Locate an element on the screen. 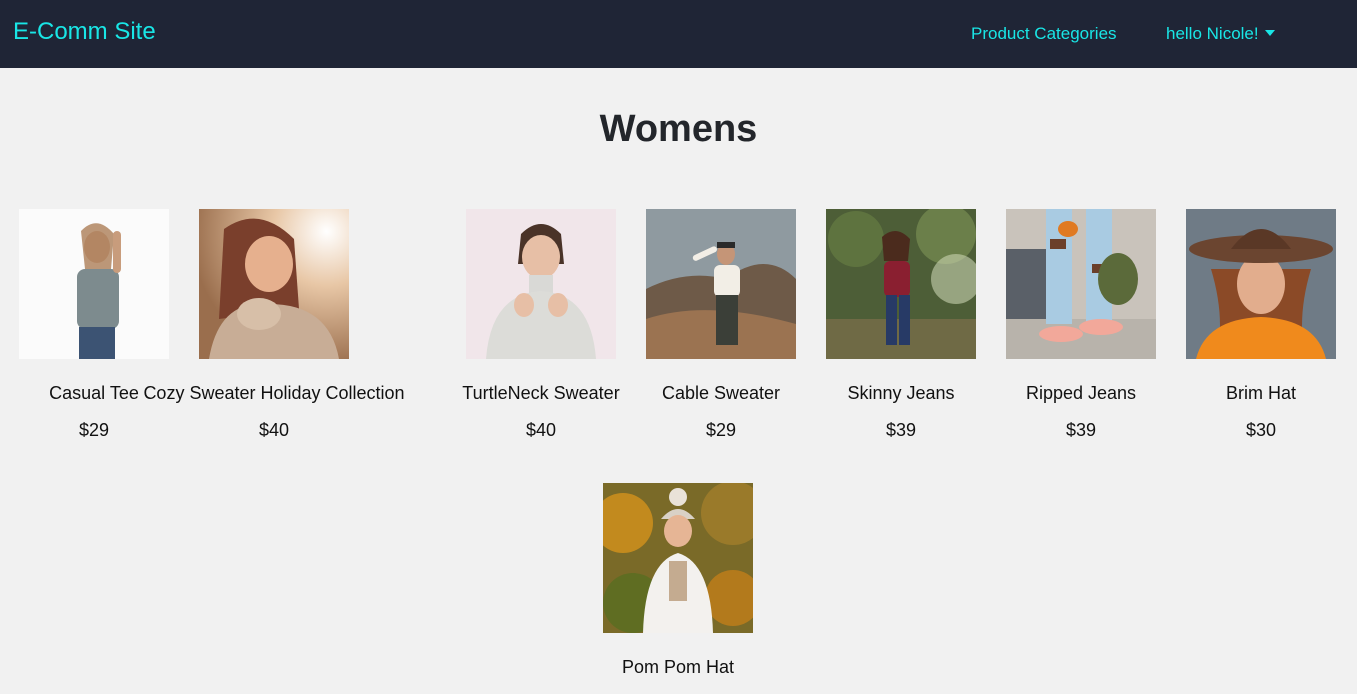 The height and width of the screenshot is (694, 1357). product-card: TurtleNeck Sweater $40 is located at coordinates (541, 324).